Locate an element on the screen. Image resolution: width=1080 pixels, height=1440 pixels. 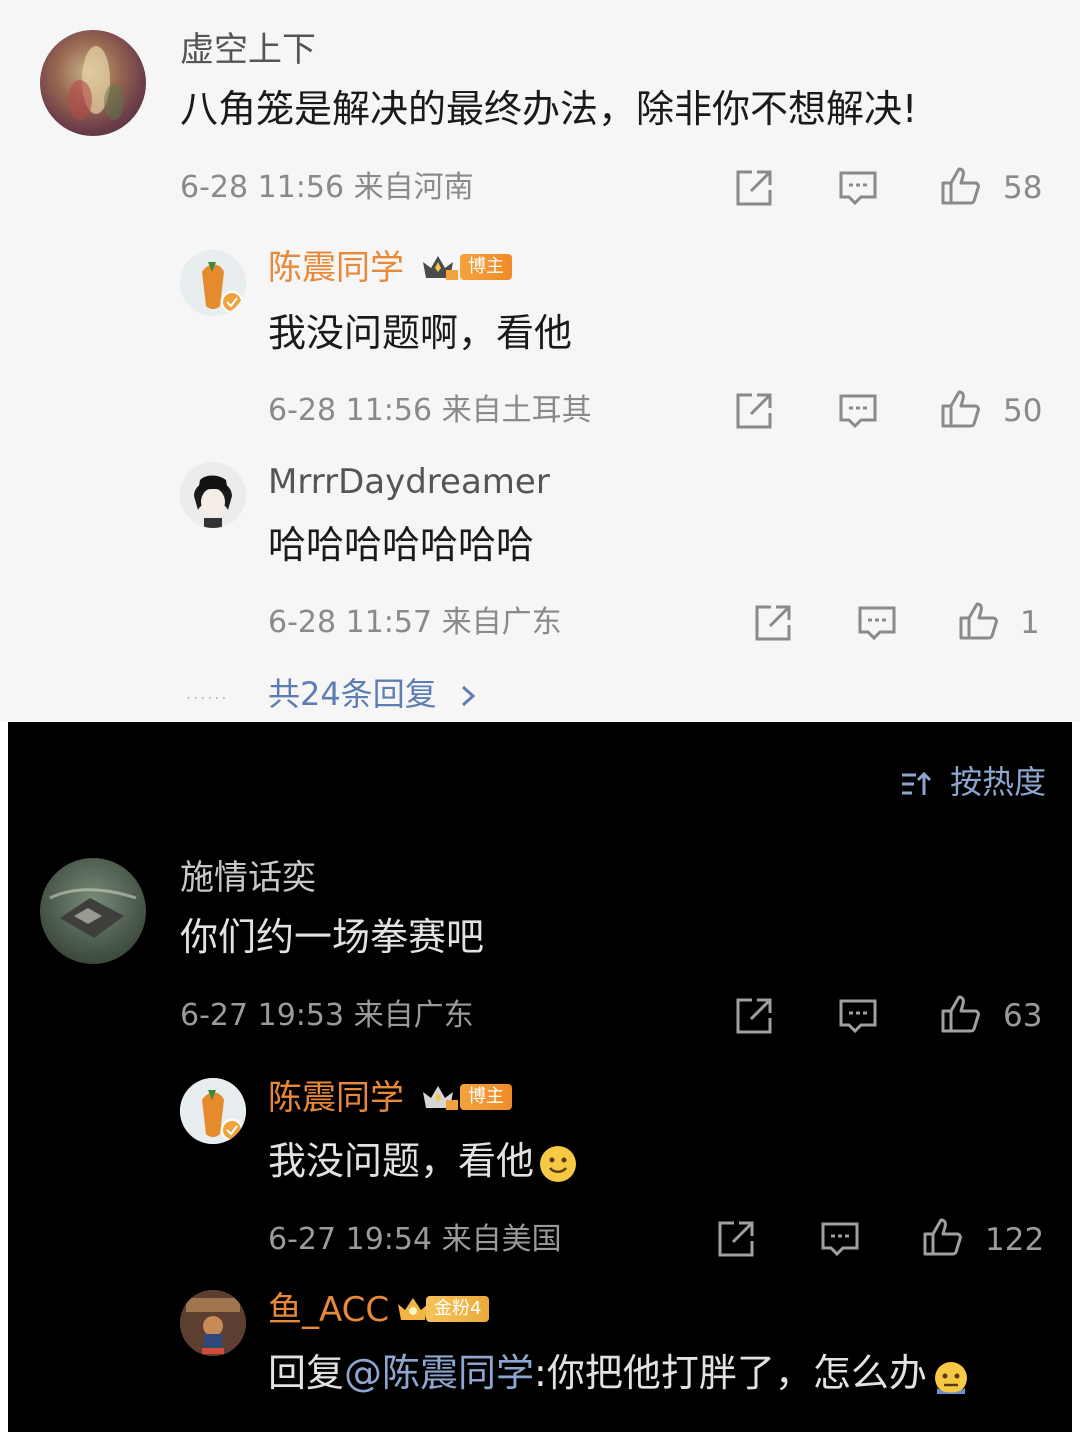
sort-by-hot-button: 按热度 is located at coordinates (973, 782).